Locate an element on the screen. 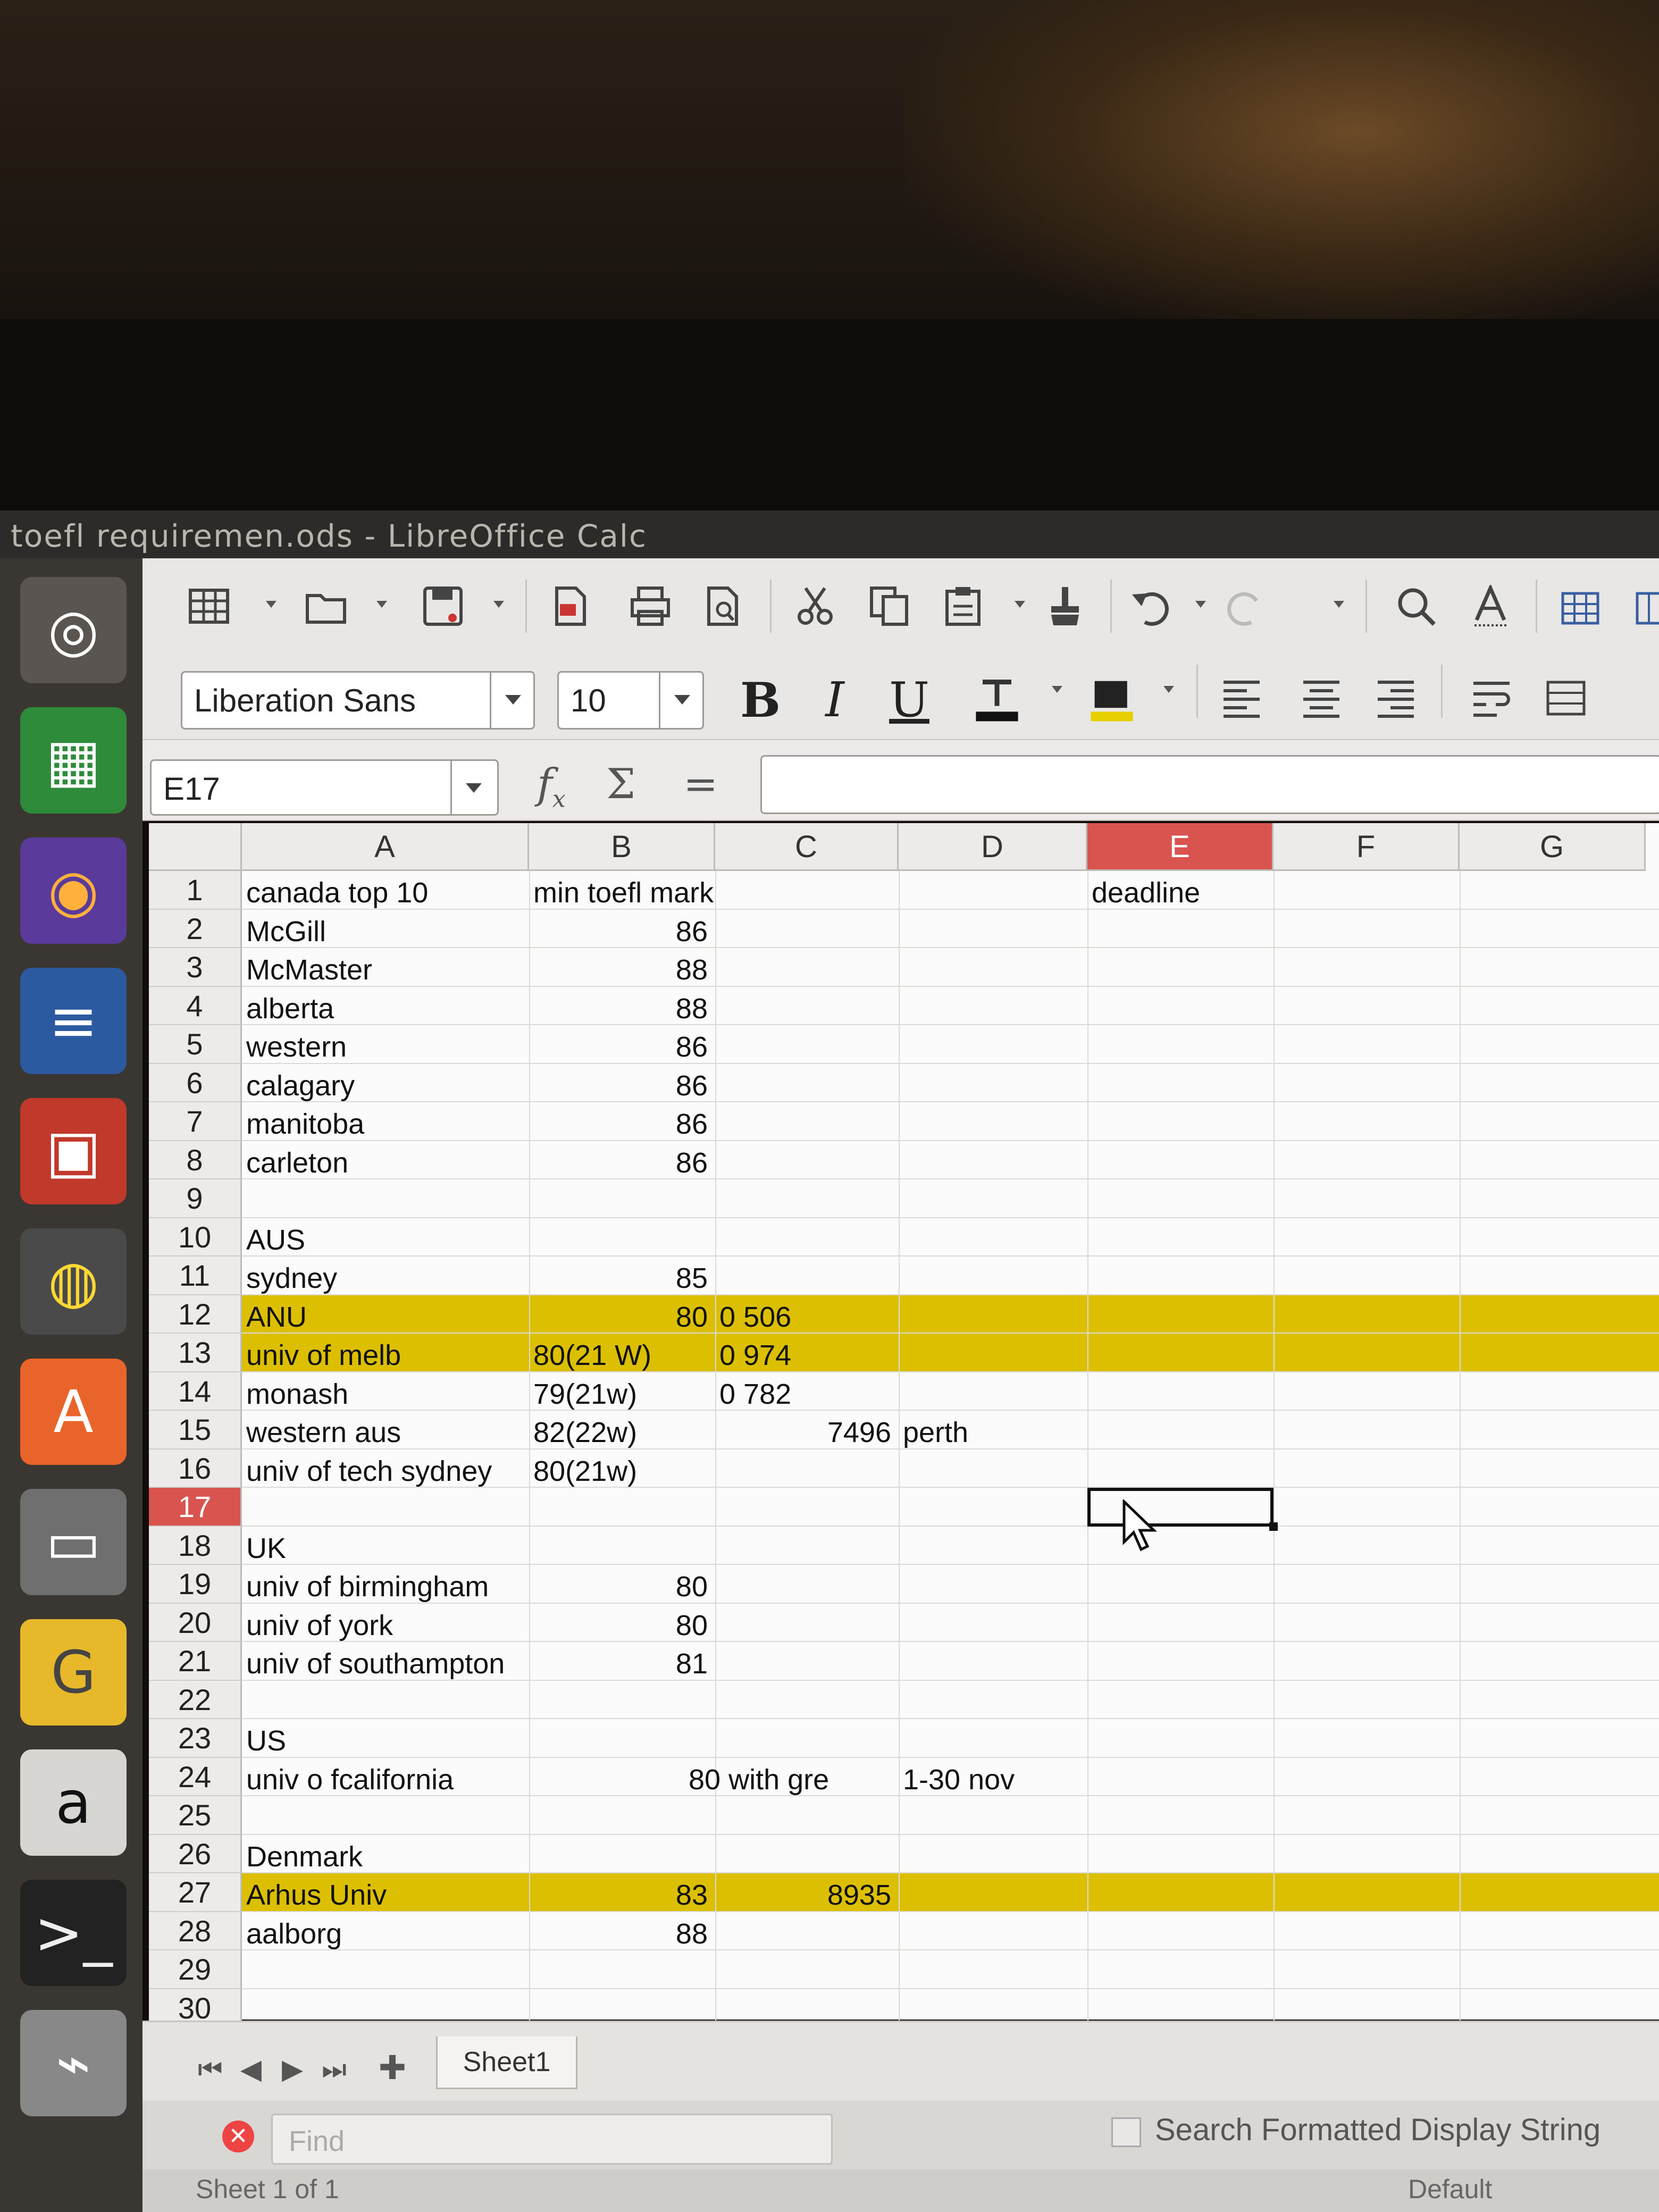 Image resolution: width=1659 pixels, height=2212 pixels. open-folder-icon is located at coordinates (326, 606).